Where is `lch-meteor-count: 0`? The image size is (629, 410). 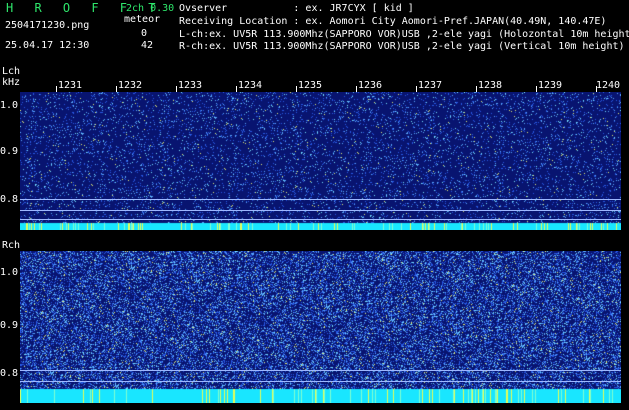 lch-meteor-count: 0 is located at coordinates (144, 33).